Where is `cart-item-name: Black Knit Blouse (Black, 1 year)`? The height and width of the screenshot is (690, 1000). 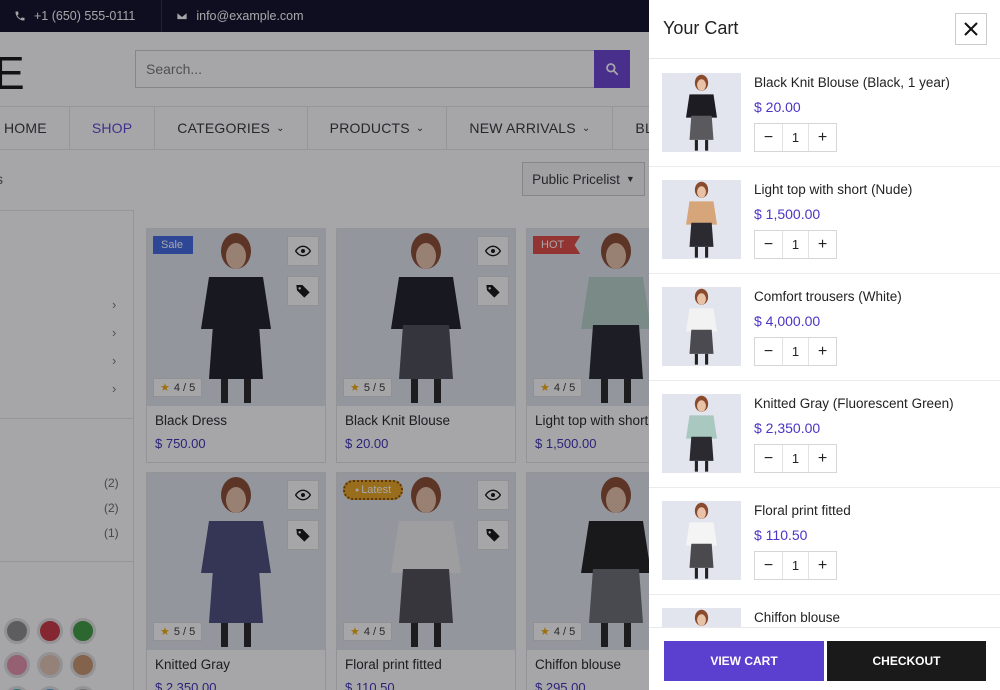
cart-item-name: Black Knit Blouse (Black, 1 year) is located at coordinates (852, 82).